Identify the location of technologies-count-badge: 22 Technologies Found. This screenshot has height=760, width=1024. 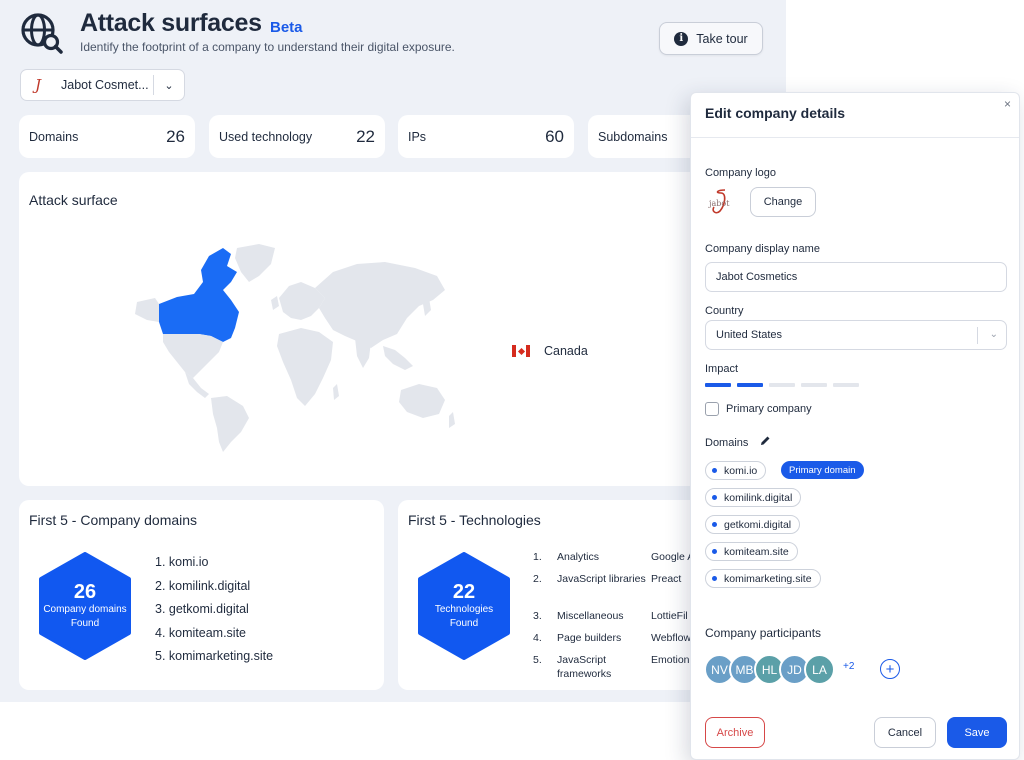
(464, 606).